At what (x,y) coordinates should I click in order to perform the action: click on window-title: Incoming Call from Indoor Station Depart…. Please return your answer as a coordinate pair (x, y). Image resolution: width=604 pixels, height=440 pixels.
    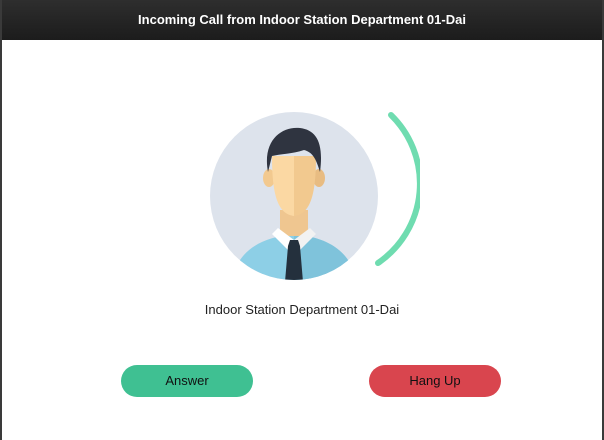
    Looking at the image, I should click on (302, 20).